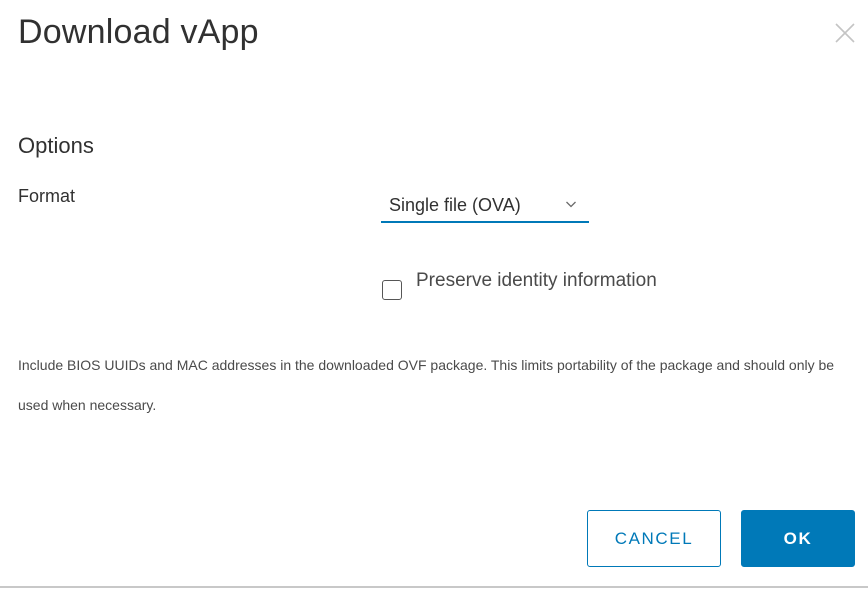  I want to click on close-button, so click(845, 33).